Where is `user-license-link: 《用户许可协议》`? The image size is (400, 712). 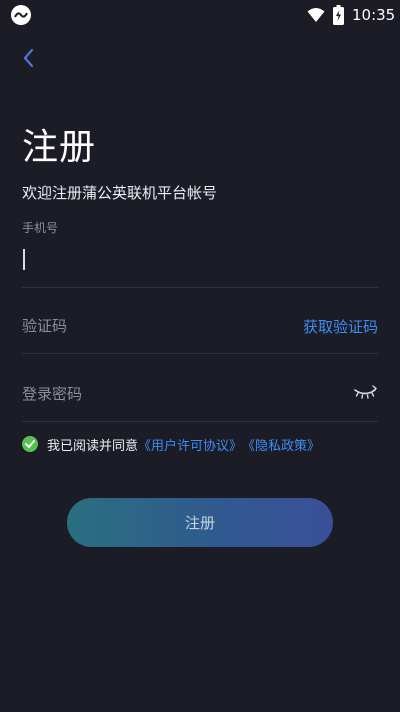
user-license-link: 《用户许可协议》 is located at coordinates (190, 444).